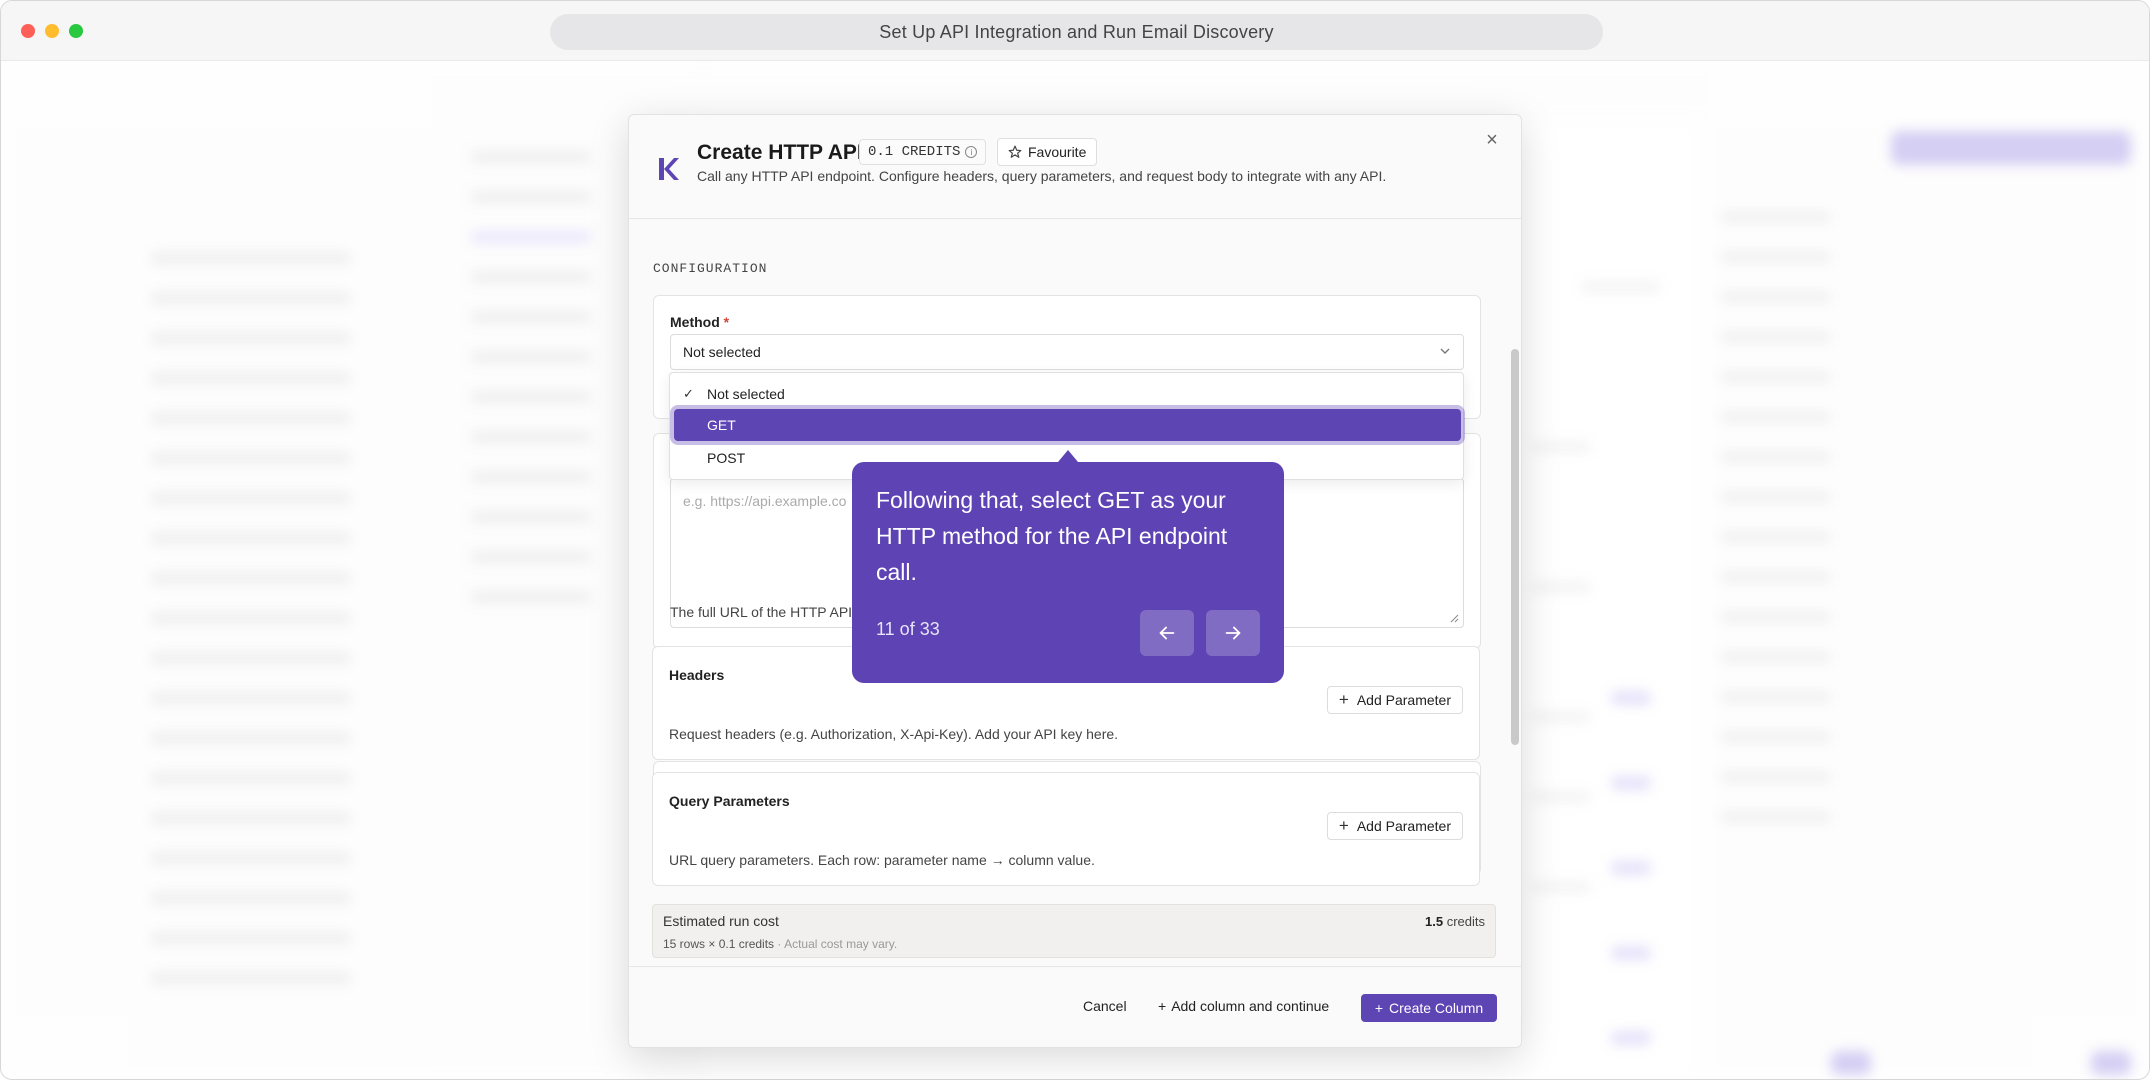 Image resolution: width=2150 pixels, height=1080 pixels. What do you see at coordinates (1075, 966) in the screenshot?
I see `footer-divider` at bounding box center [1075, 966].